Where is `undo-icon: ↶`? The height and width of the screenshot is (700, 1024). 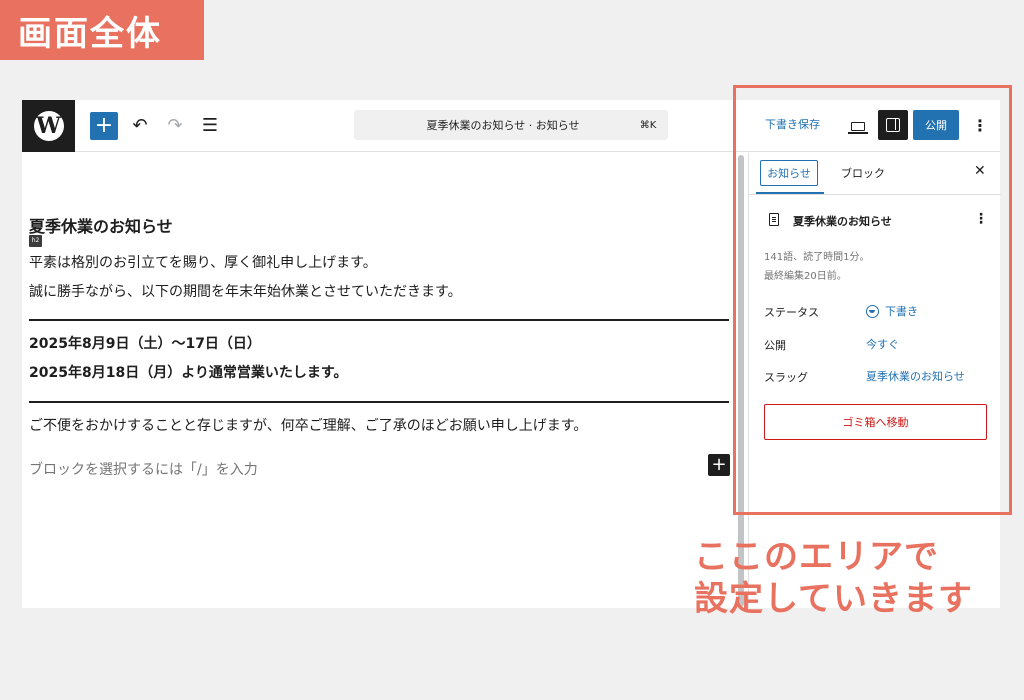 undo-icon: ↶ is located at coordinates (140, 126).